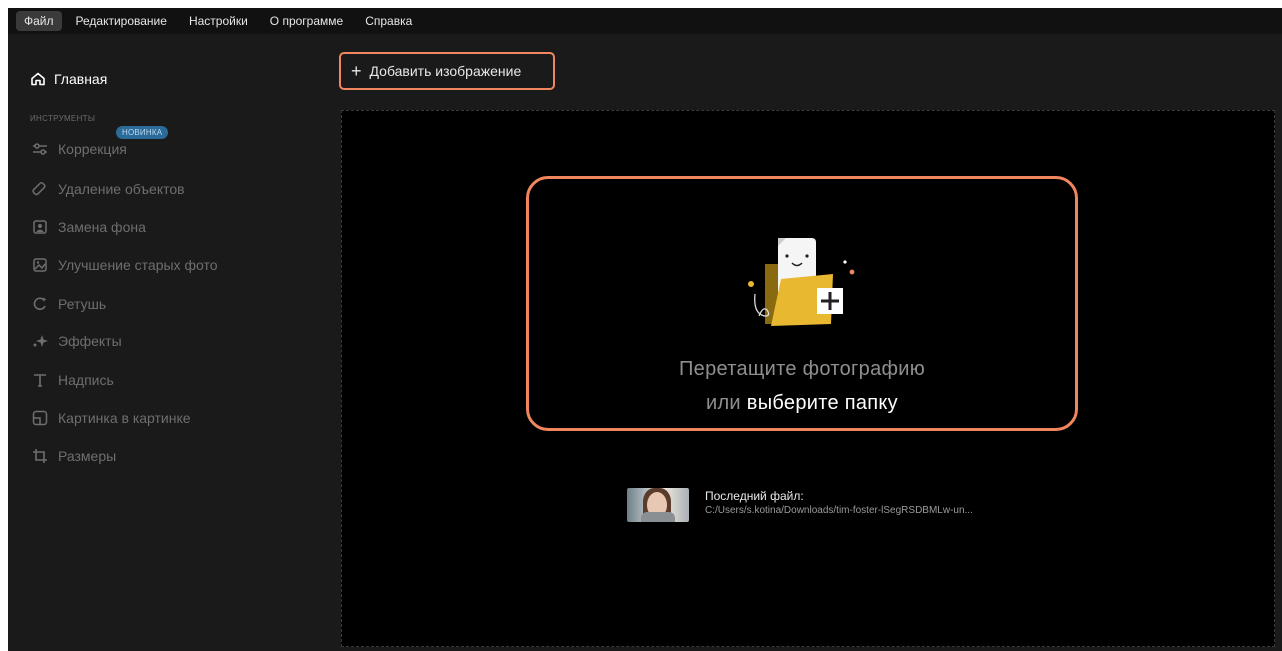 The image size is (1282, 651). I want to click on sidebar-item-label: Коррекция, so click(92, 149).